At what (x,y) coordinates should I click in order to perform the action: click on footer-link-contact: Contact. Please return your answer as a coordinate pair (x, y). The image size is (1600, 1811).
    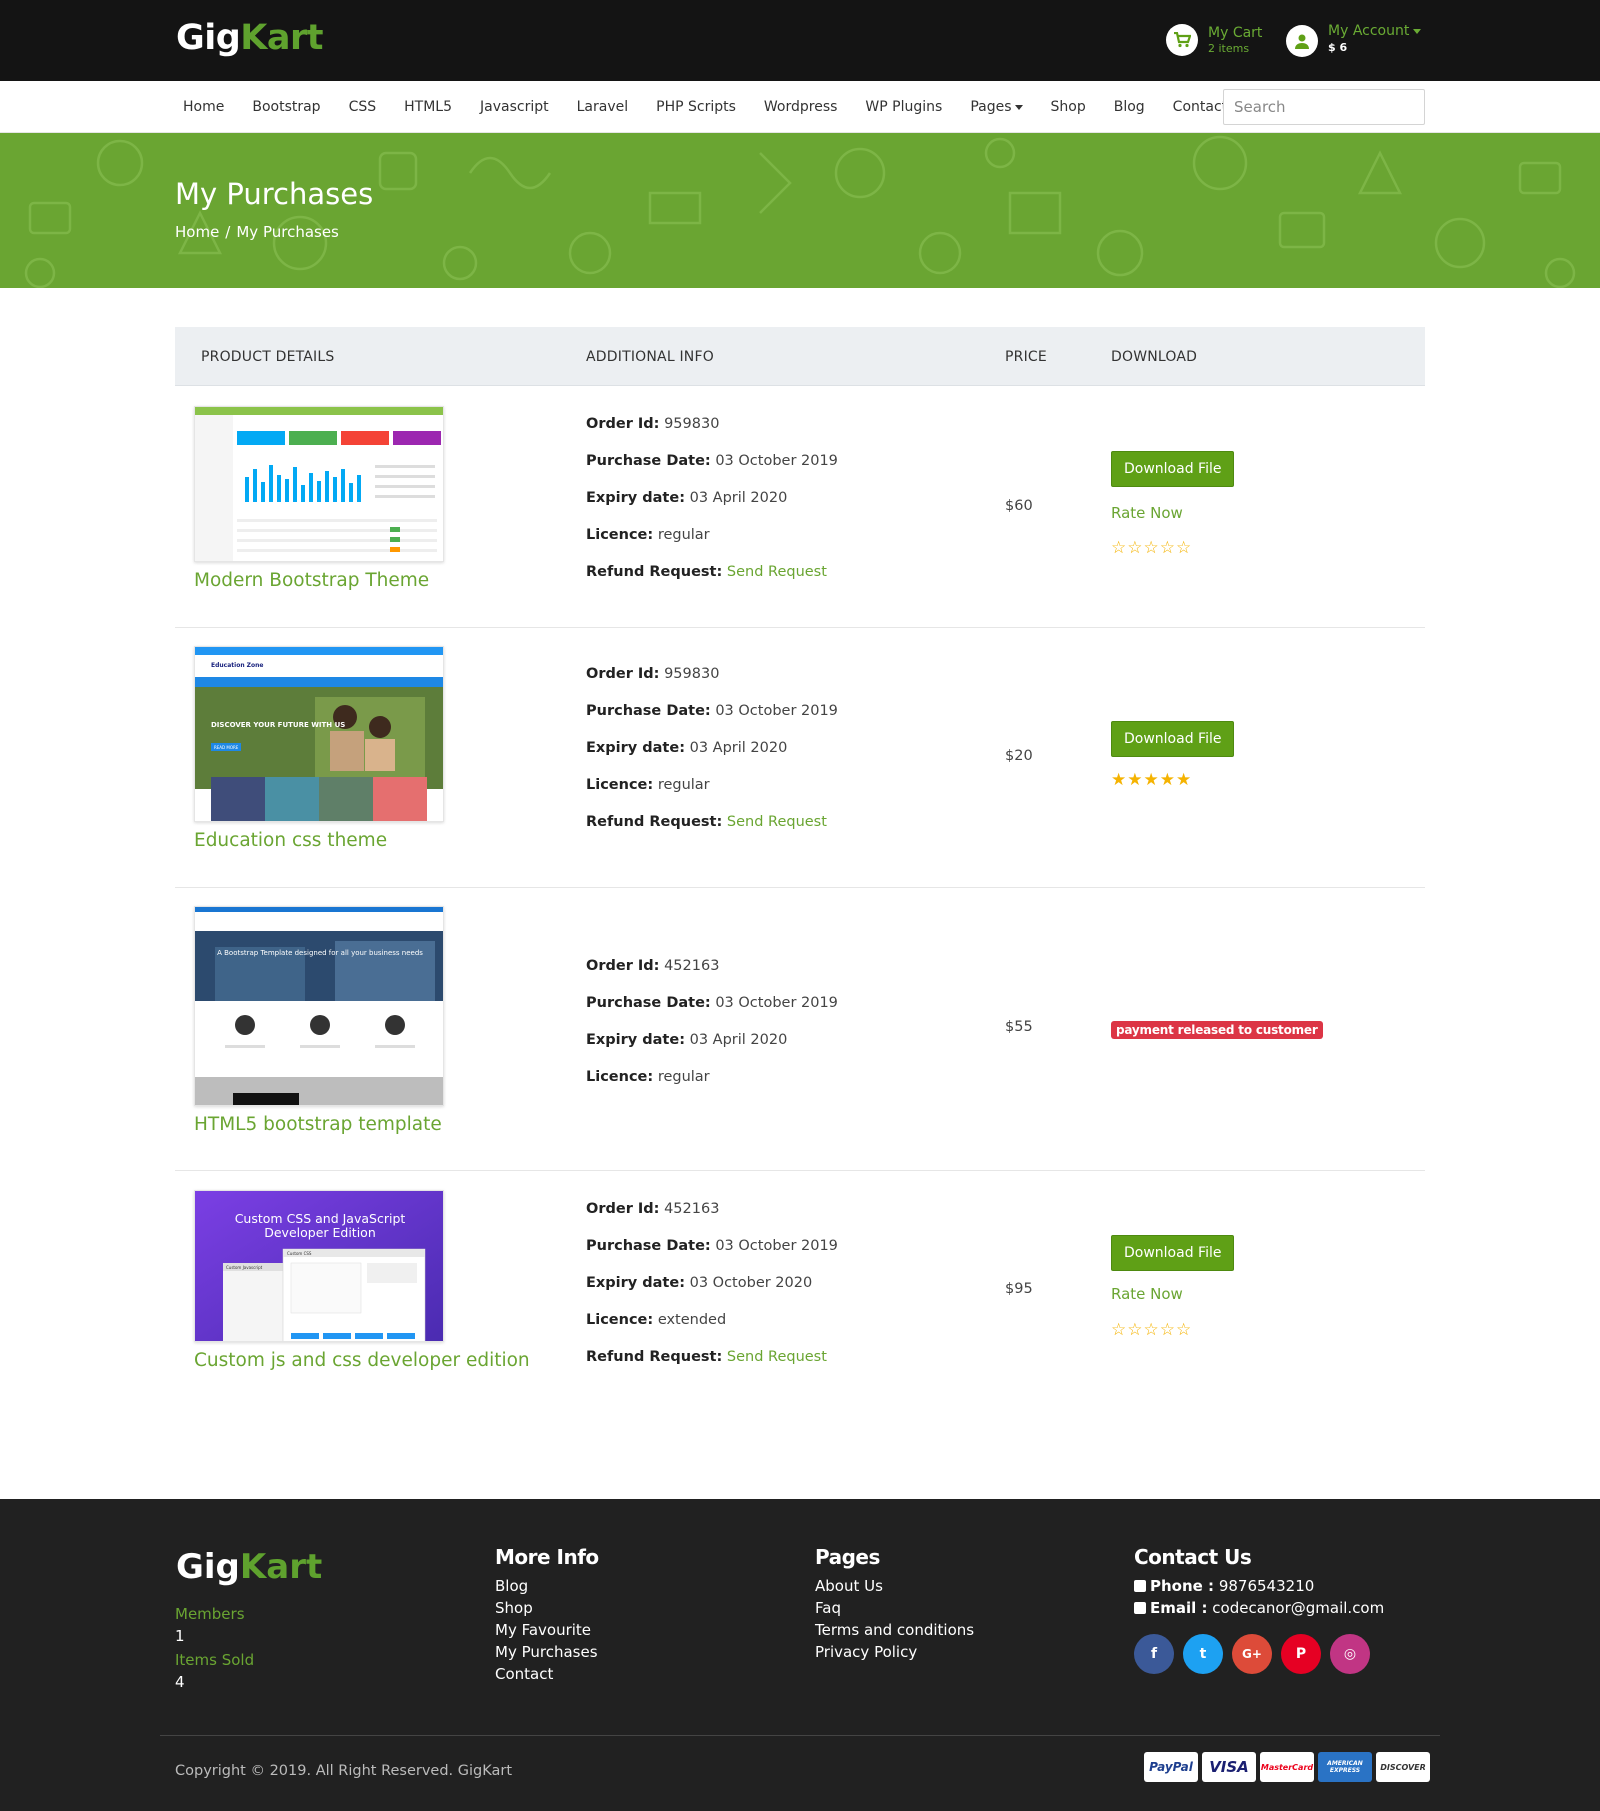
    Looking at the image, I should click on (547, 1674).